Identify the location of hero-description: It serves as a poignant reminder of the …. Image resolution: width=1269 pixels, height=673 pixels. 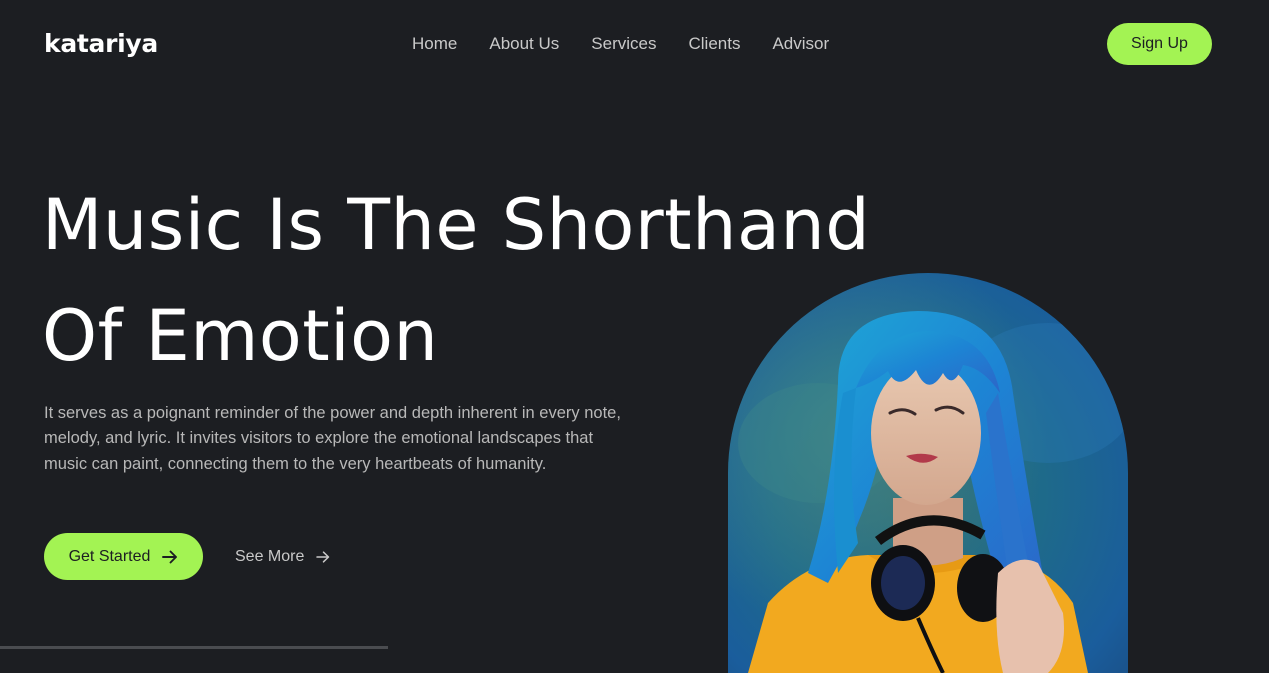
(332, 438).